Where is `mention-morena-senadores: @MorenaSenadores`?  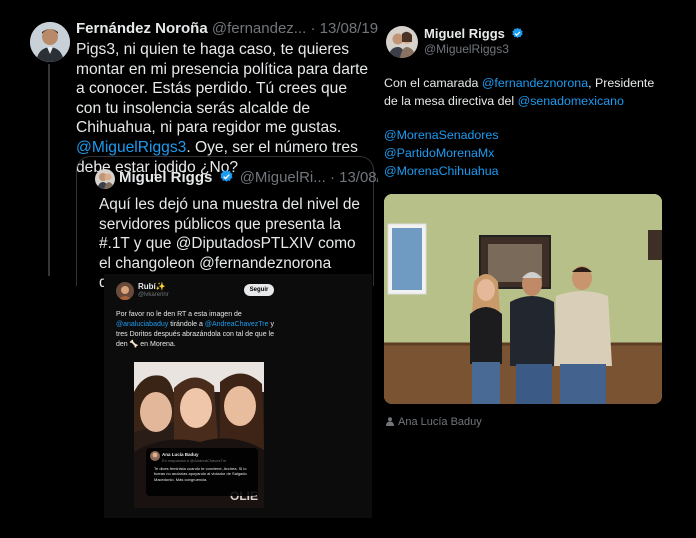 mention-morena-senadores: @MorenaSenadores is located at coordinates (441, 135).